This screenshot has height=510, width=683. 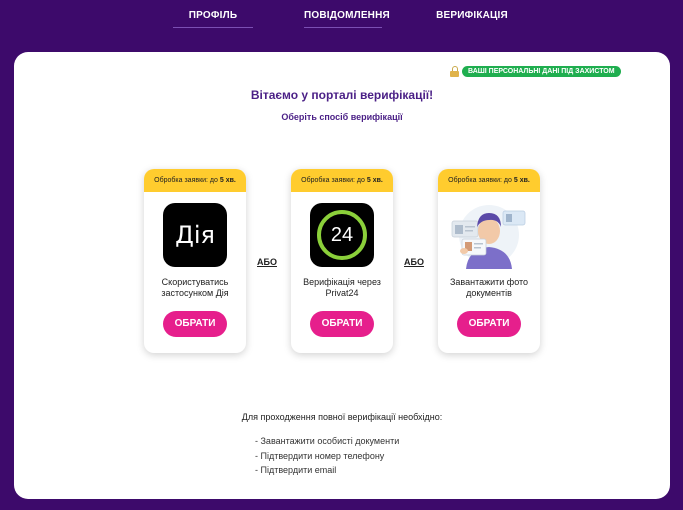 What do you see at coordinates (213, 27) in the screenshot?
I see `tab-profile-underline` at bounding box center [213, 27].